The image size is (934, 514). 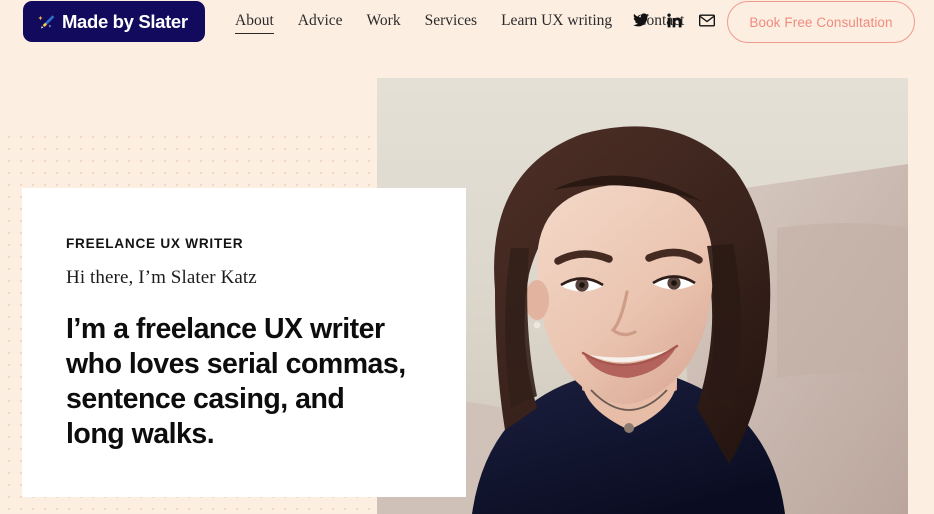 I want to click on site-logo: Made by Slater, so click(x=114, y=21).